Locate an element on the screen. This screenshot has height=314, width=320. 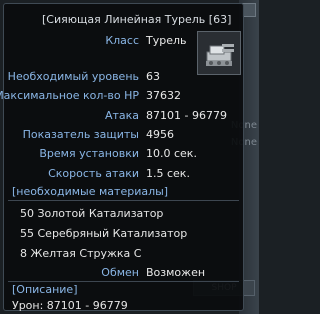
stat-value-hp: 37632 is located at coordinates (163, 95).